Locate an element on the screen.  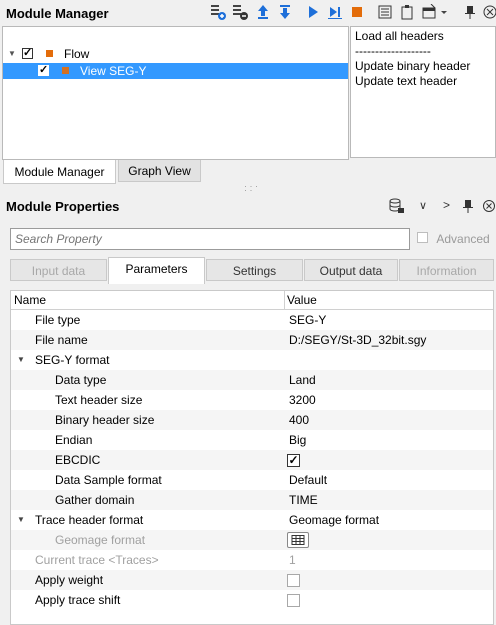
property-row-apply-weight: Apply weight is located at coordinates (252, 580).